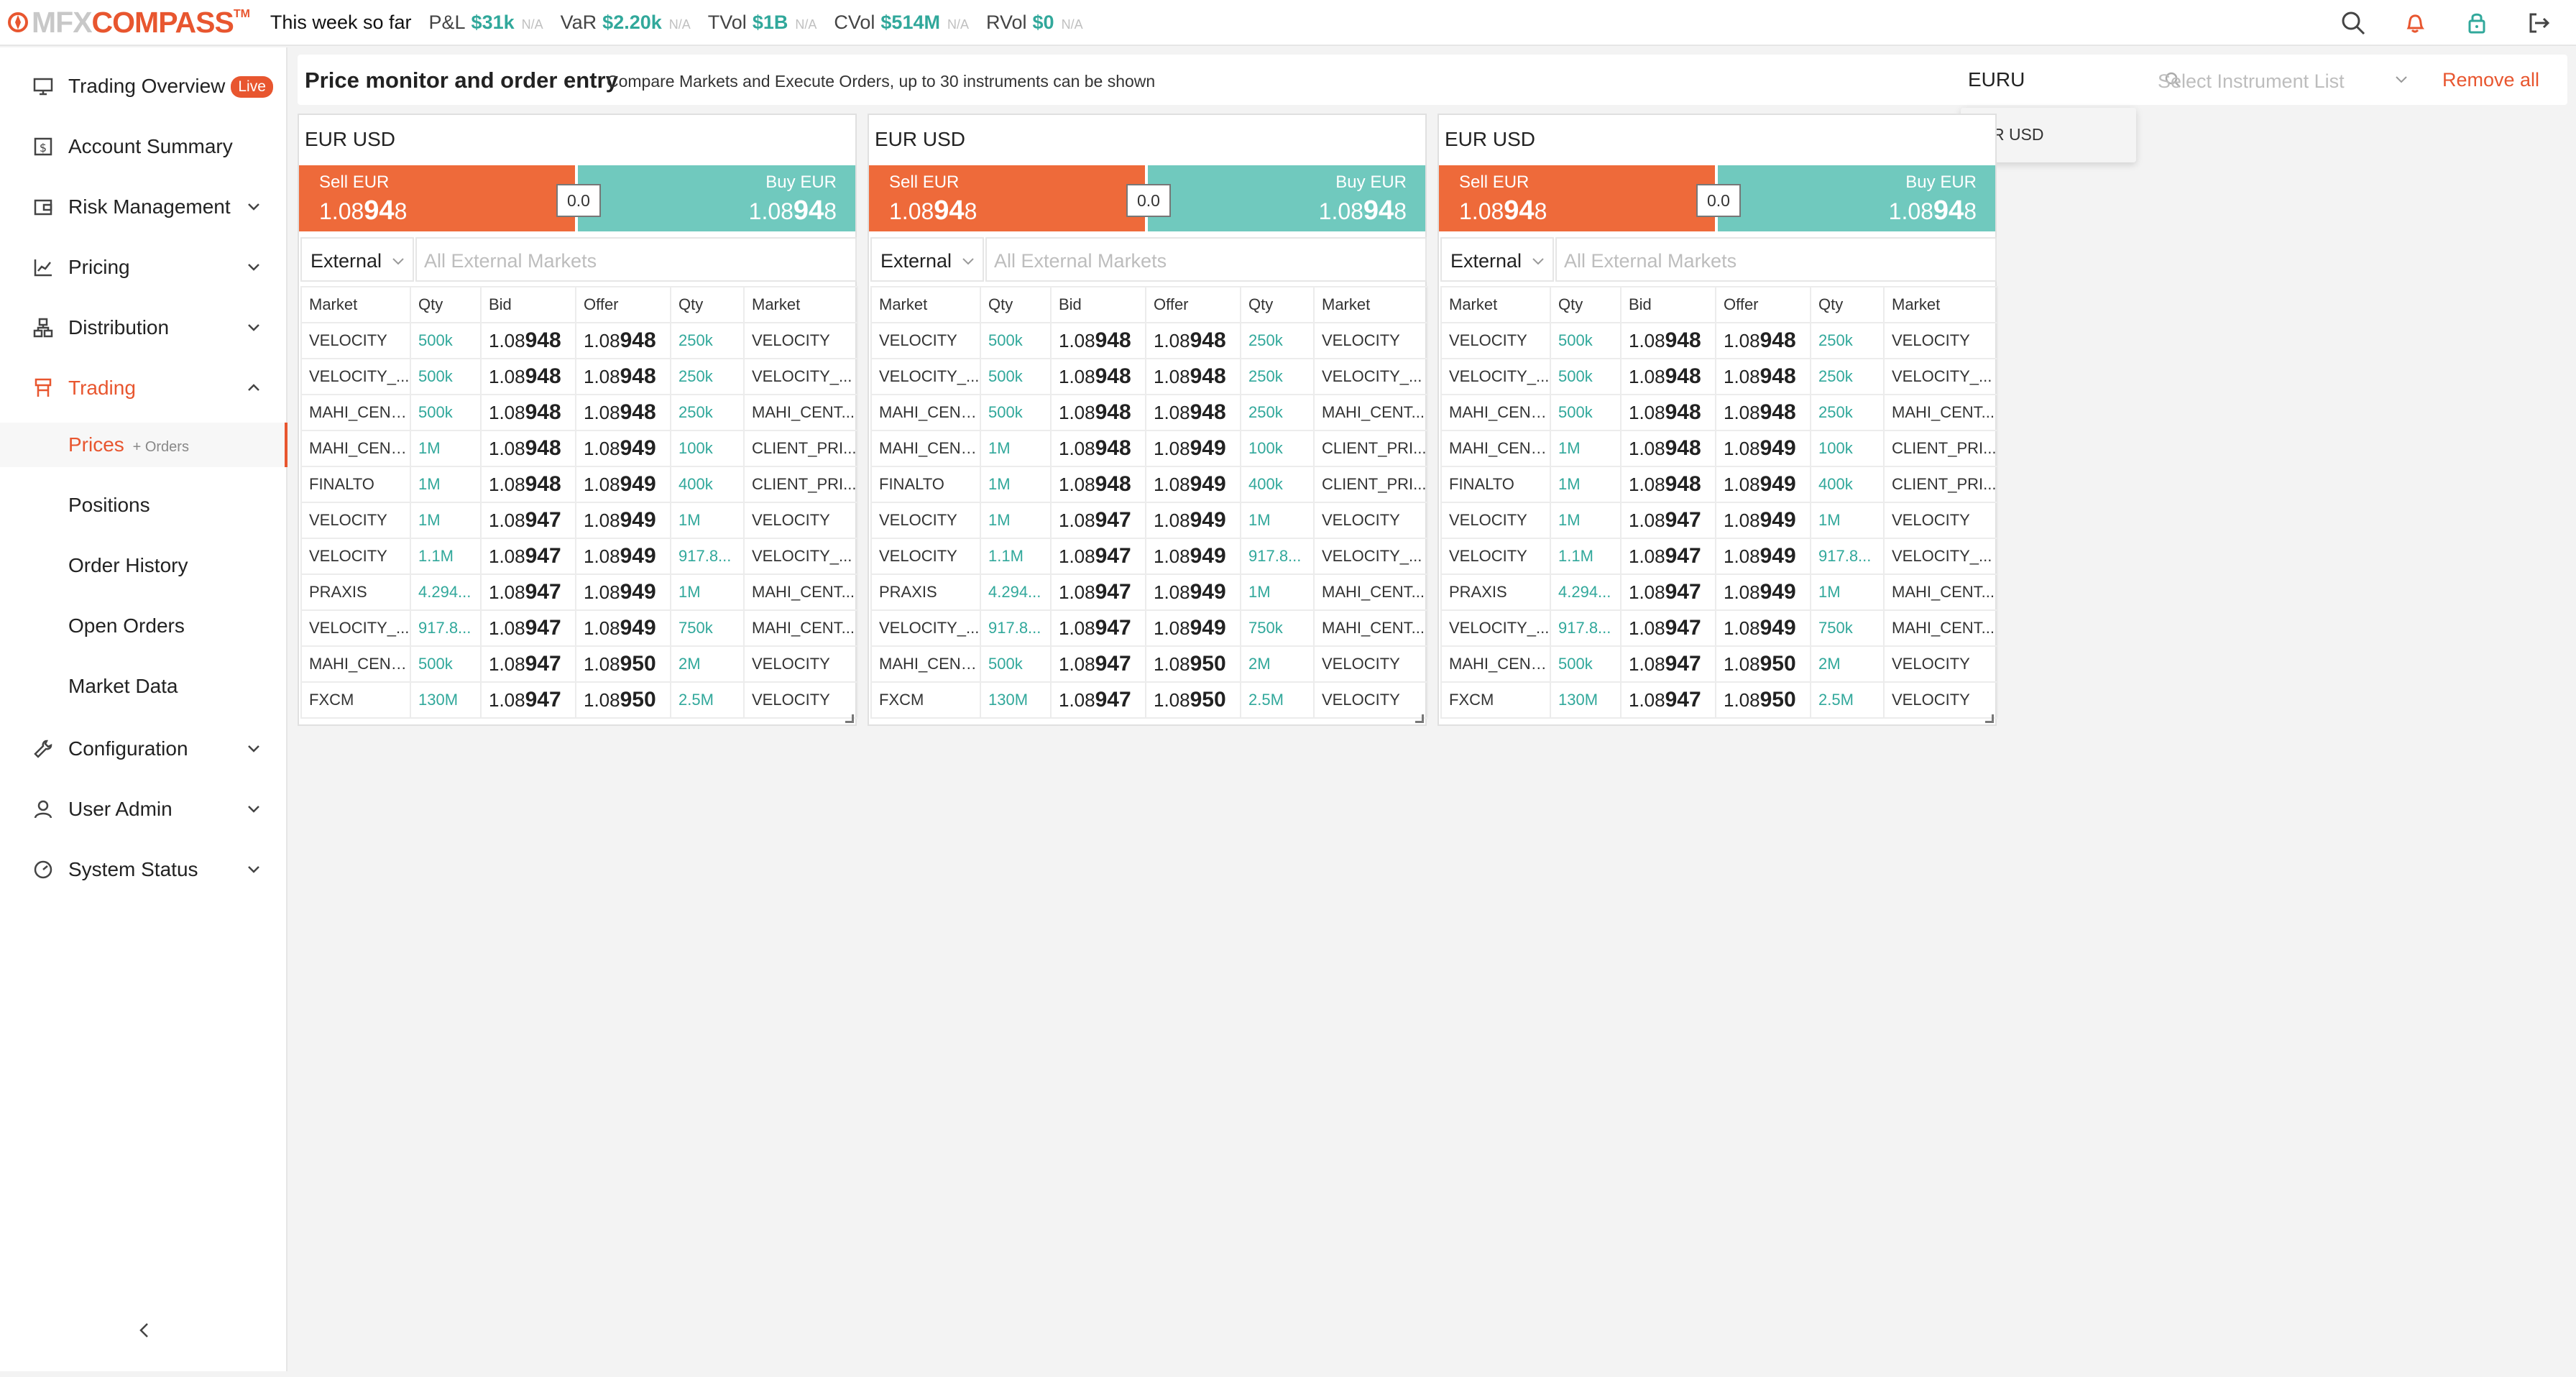 The width and height of the screenshot is (2576, 1377). What do you see at coordinates (144, 686) in the screenshot?
I see `sidebar-subitem-market-data: Market Data` at bounding box center [144, 686].